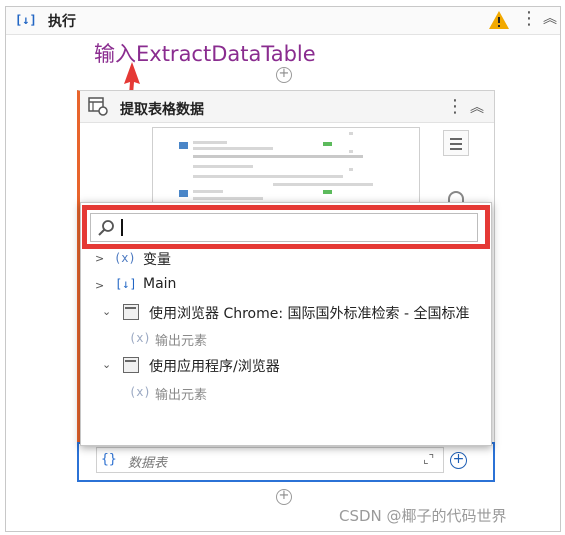  Describe the element at coordinates (283, 21) in the screenshot. I see `execute-header` at that location.